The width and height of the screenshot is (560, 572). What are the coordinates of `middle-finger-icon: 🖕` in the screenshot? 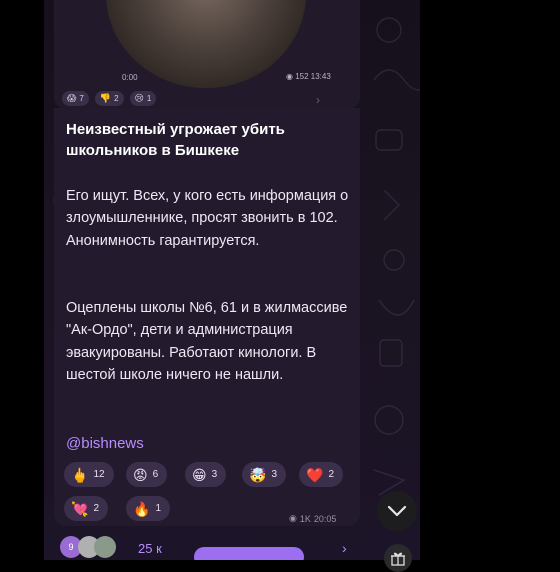 It's located at (80, 474).